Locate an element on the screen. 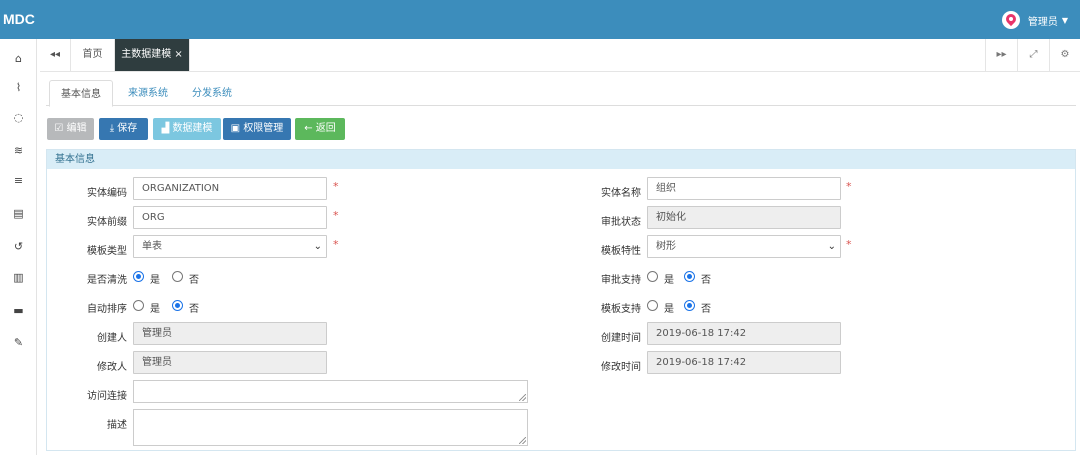  sidebar: ⌂ ⌇ ◌ ≋ ≡ ▤ ↺ ▥ ▬ ✎ is located at coordinates (18, 247).